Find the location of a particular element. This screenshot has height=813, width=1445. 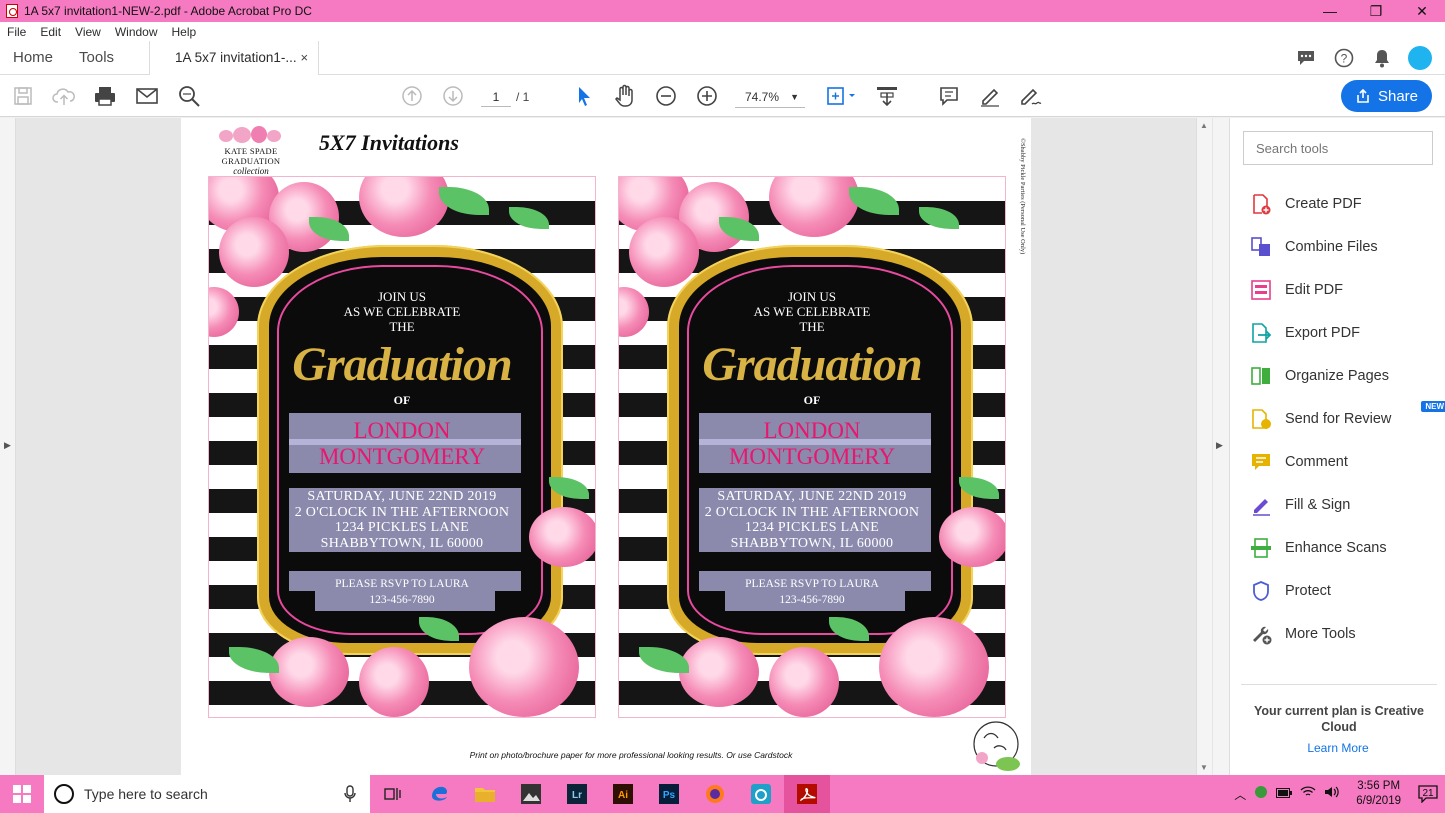

menu-view: View is located at coordinates (88, 32).